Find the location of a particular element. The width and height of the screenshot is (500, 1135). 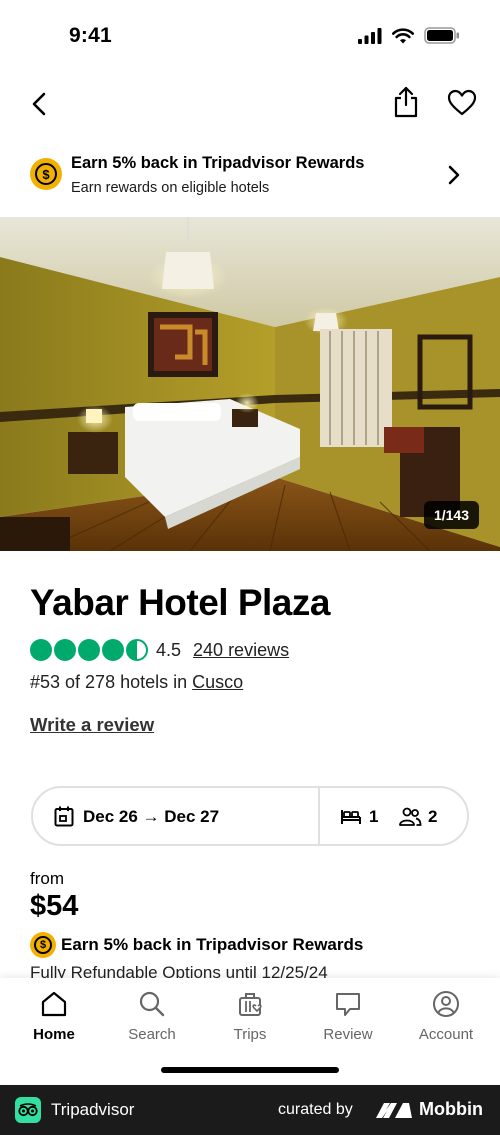

top-nav is located at coordinates (250, 104).